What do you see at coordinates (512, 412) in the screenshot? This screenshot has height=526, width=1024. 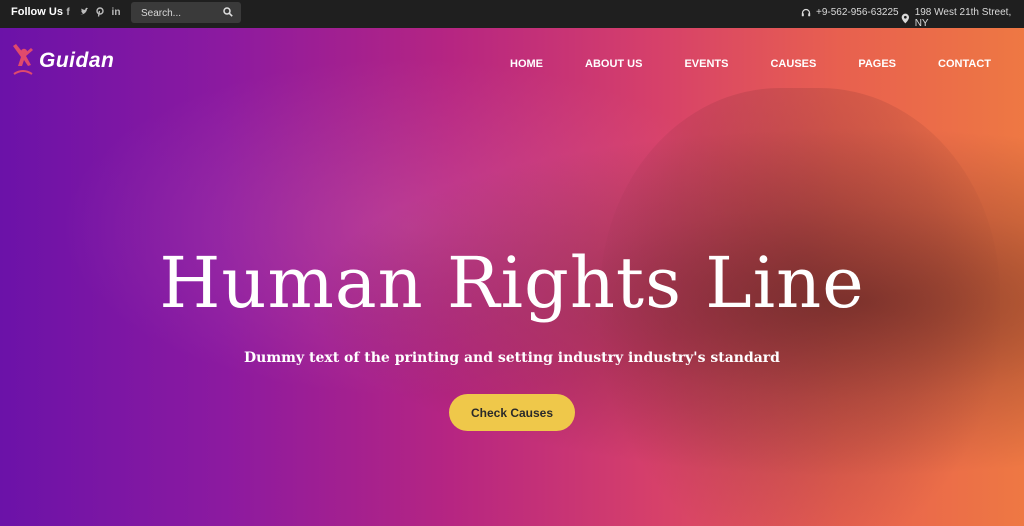 I see `check-causes-button: Check Causes` at bounding box center [512, 412].